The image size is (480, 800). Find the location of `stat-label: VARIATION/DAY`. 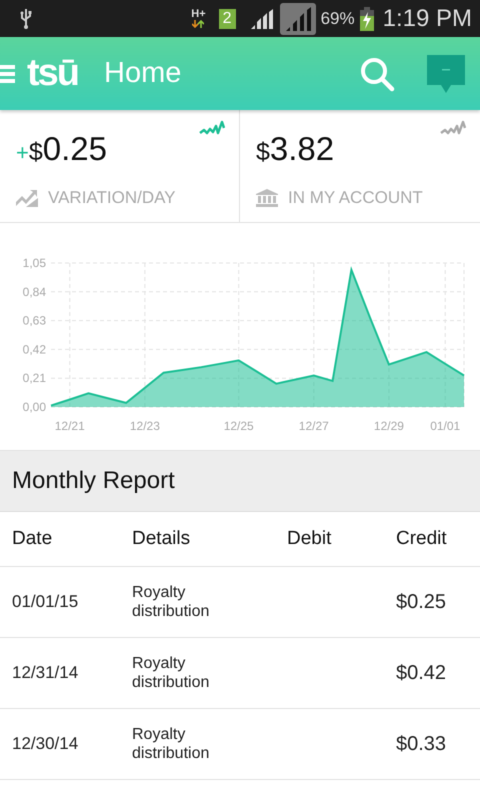

stat-label: VARIATION/DAY is located at coordinates (112, 198).